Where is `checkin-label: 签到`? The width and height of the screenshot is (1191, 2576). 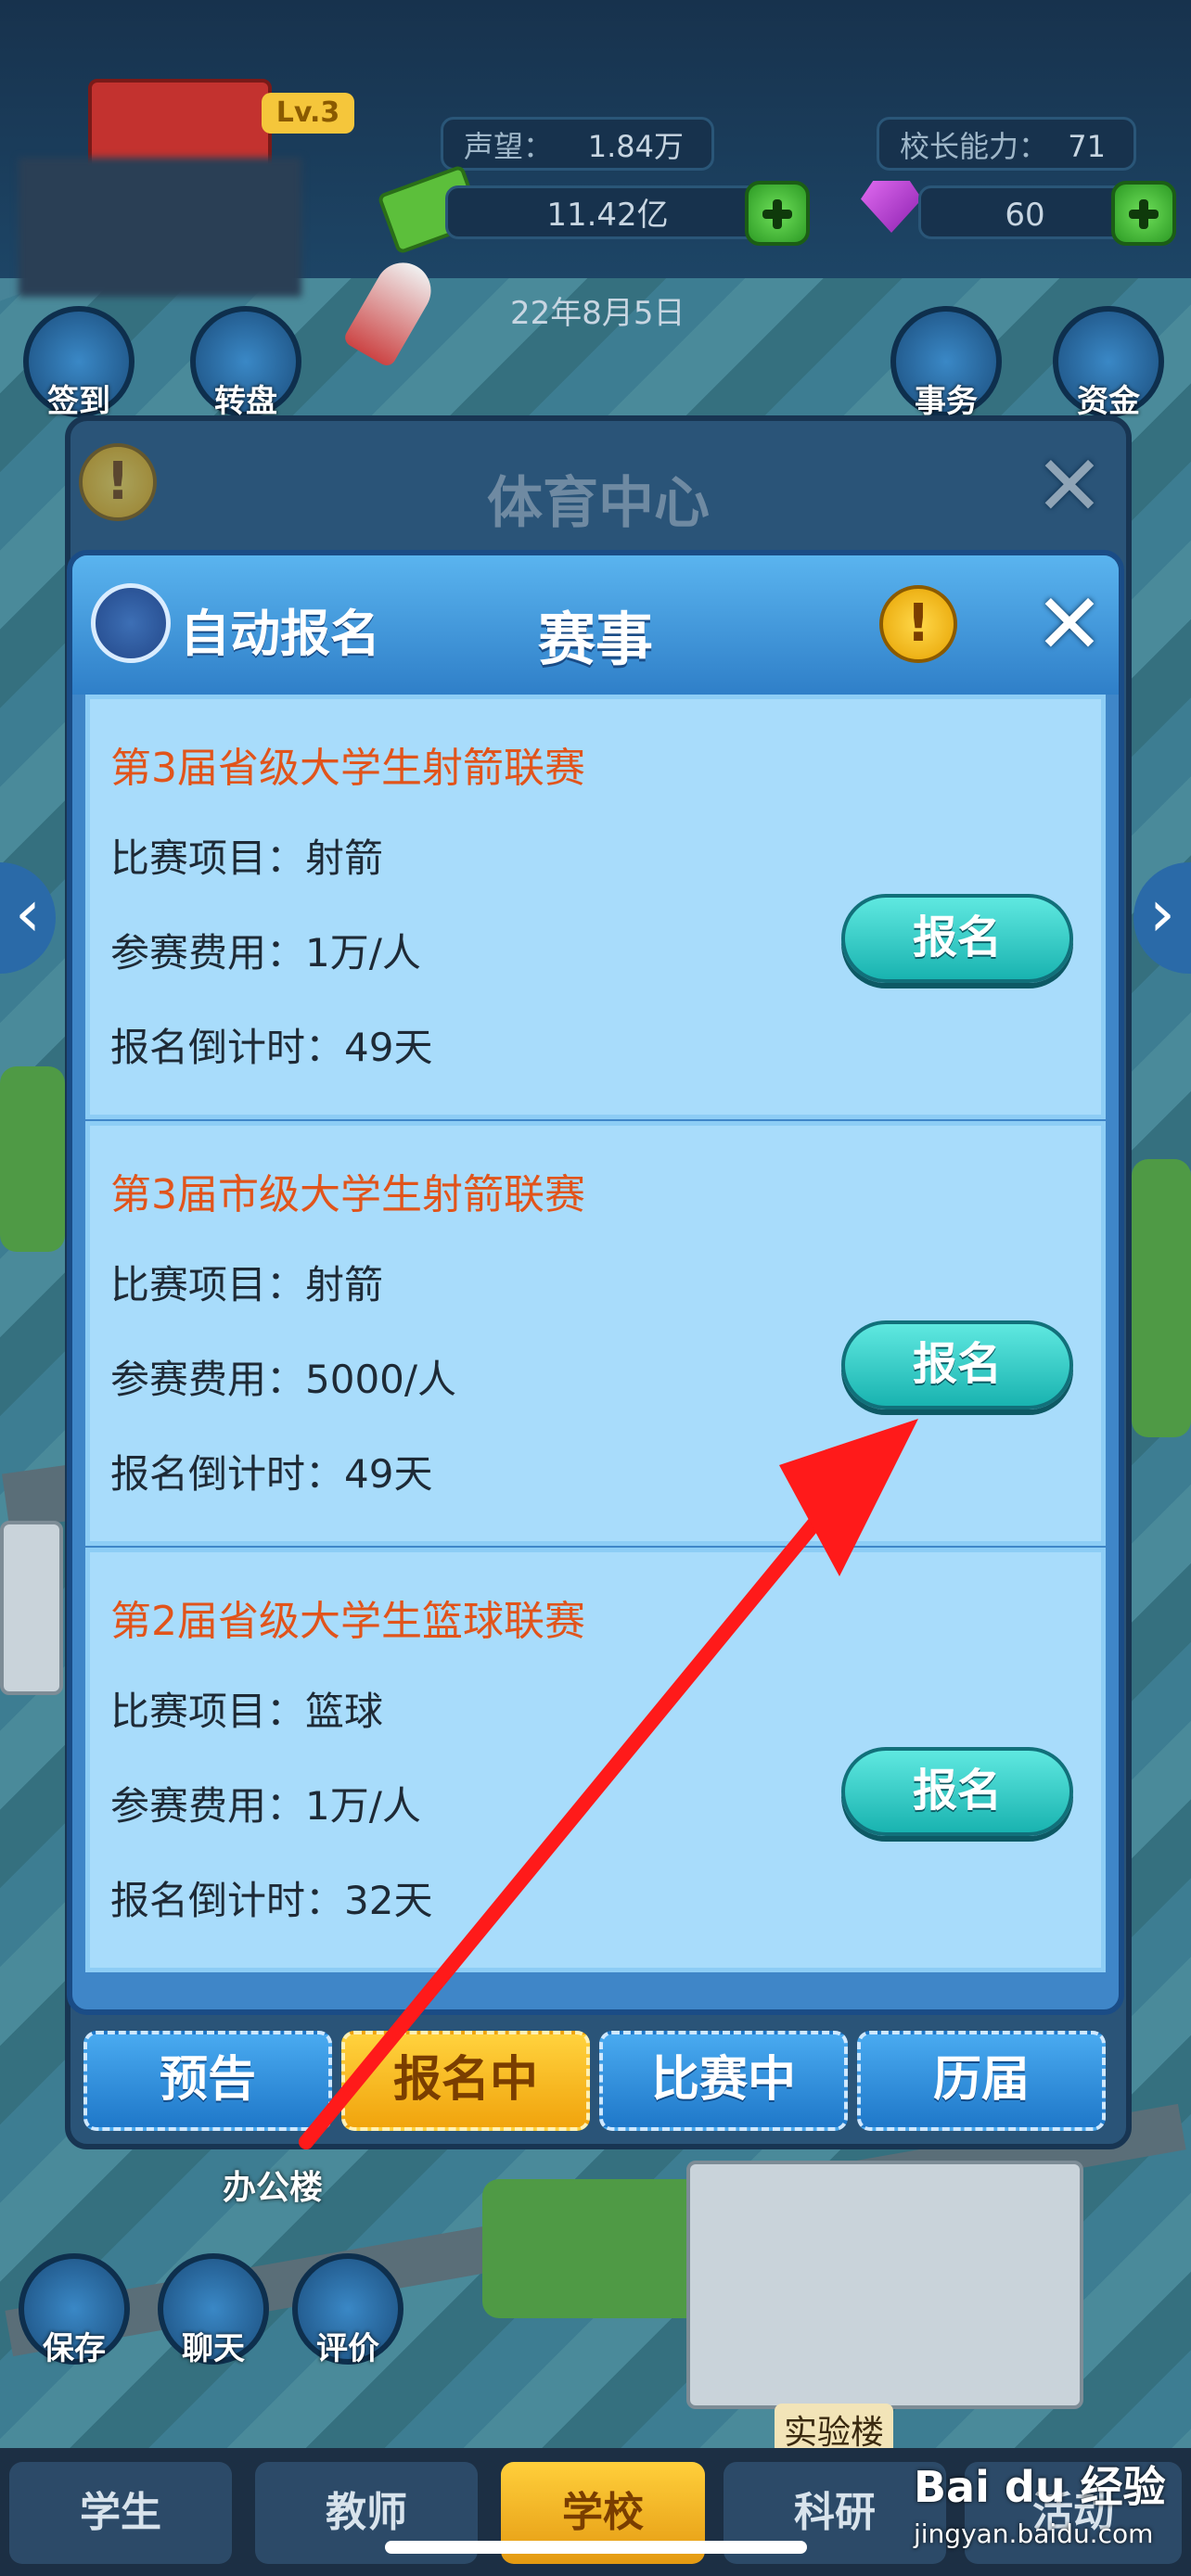 checkin-label: 签到 is located at coordinates (79, 401).